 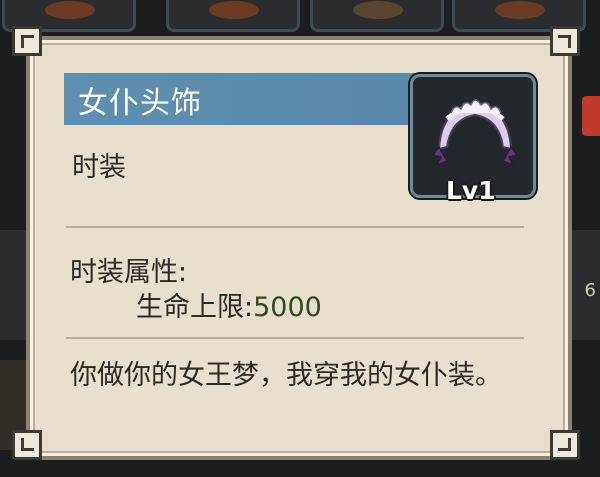 I want to click on background-panel-left, so click(x=14, y=285).